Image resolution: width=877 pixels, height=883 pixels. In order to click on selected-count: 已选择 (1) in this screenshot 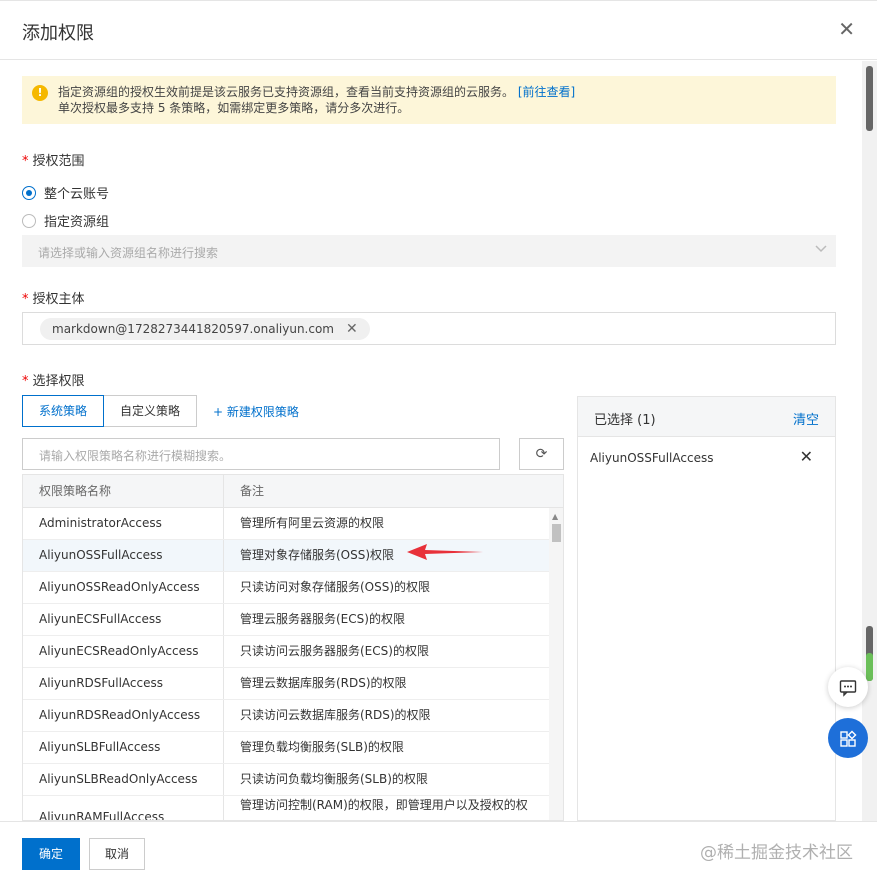, I will do `click(625, 420)`.